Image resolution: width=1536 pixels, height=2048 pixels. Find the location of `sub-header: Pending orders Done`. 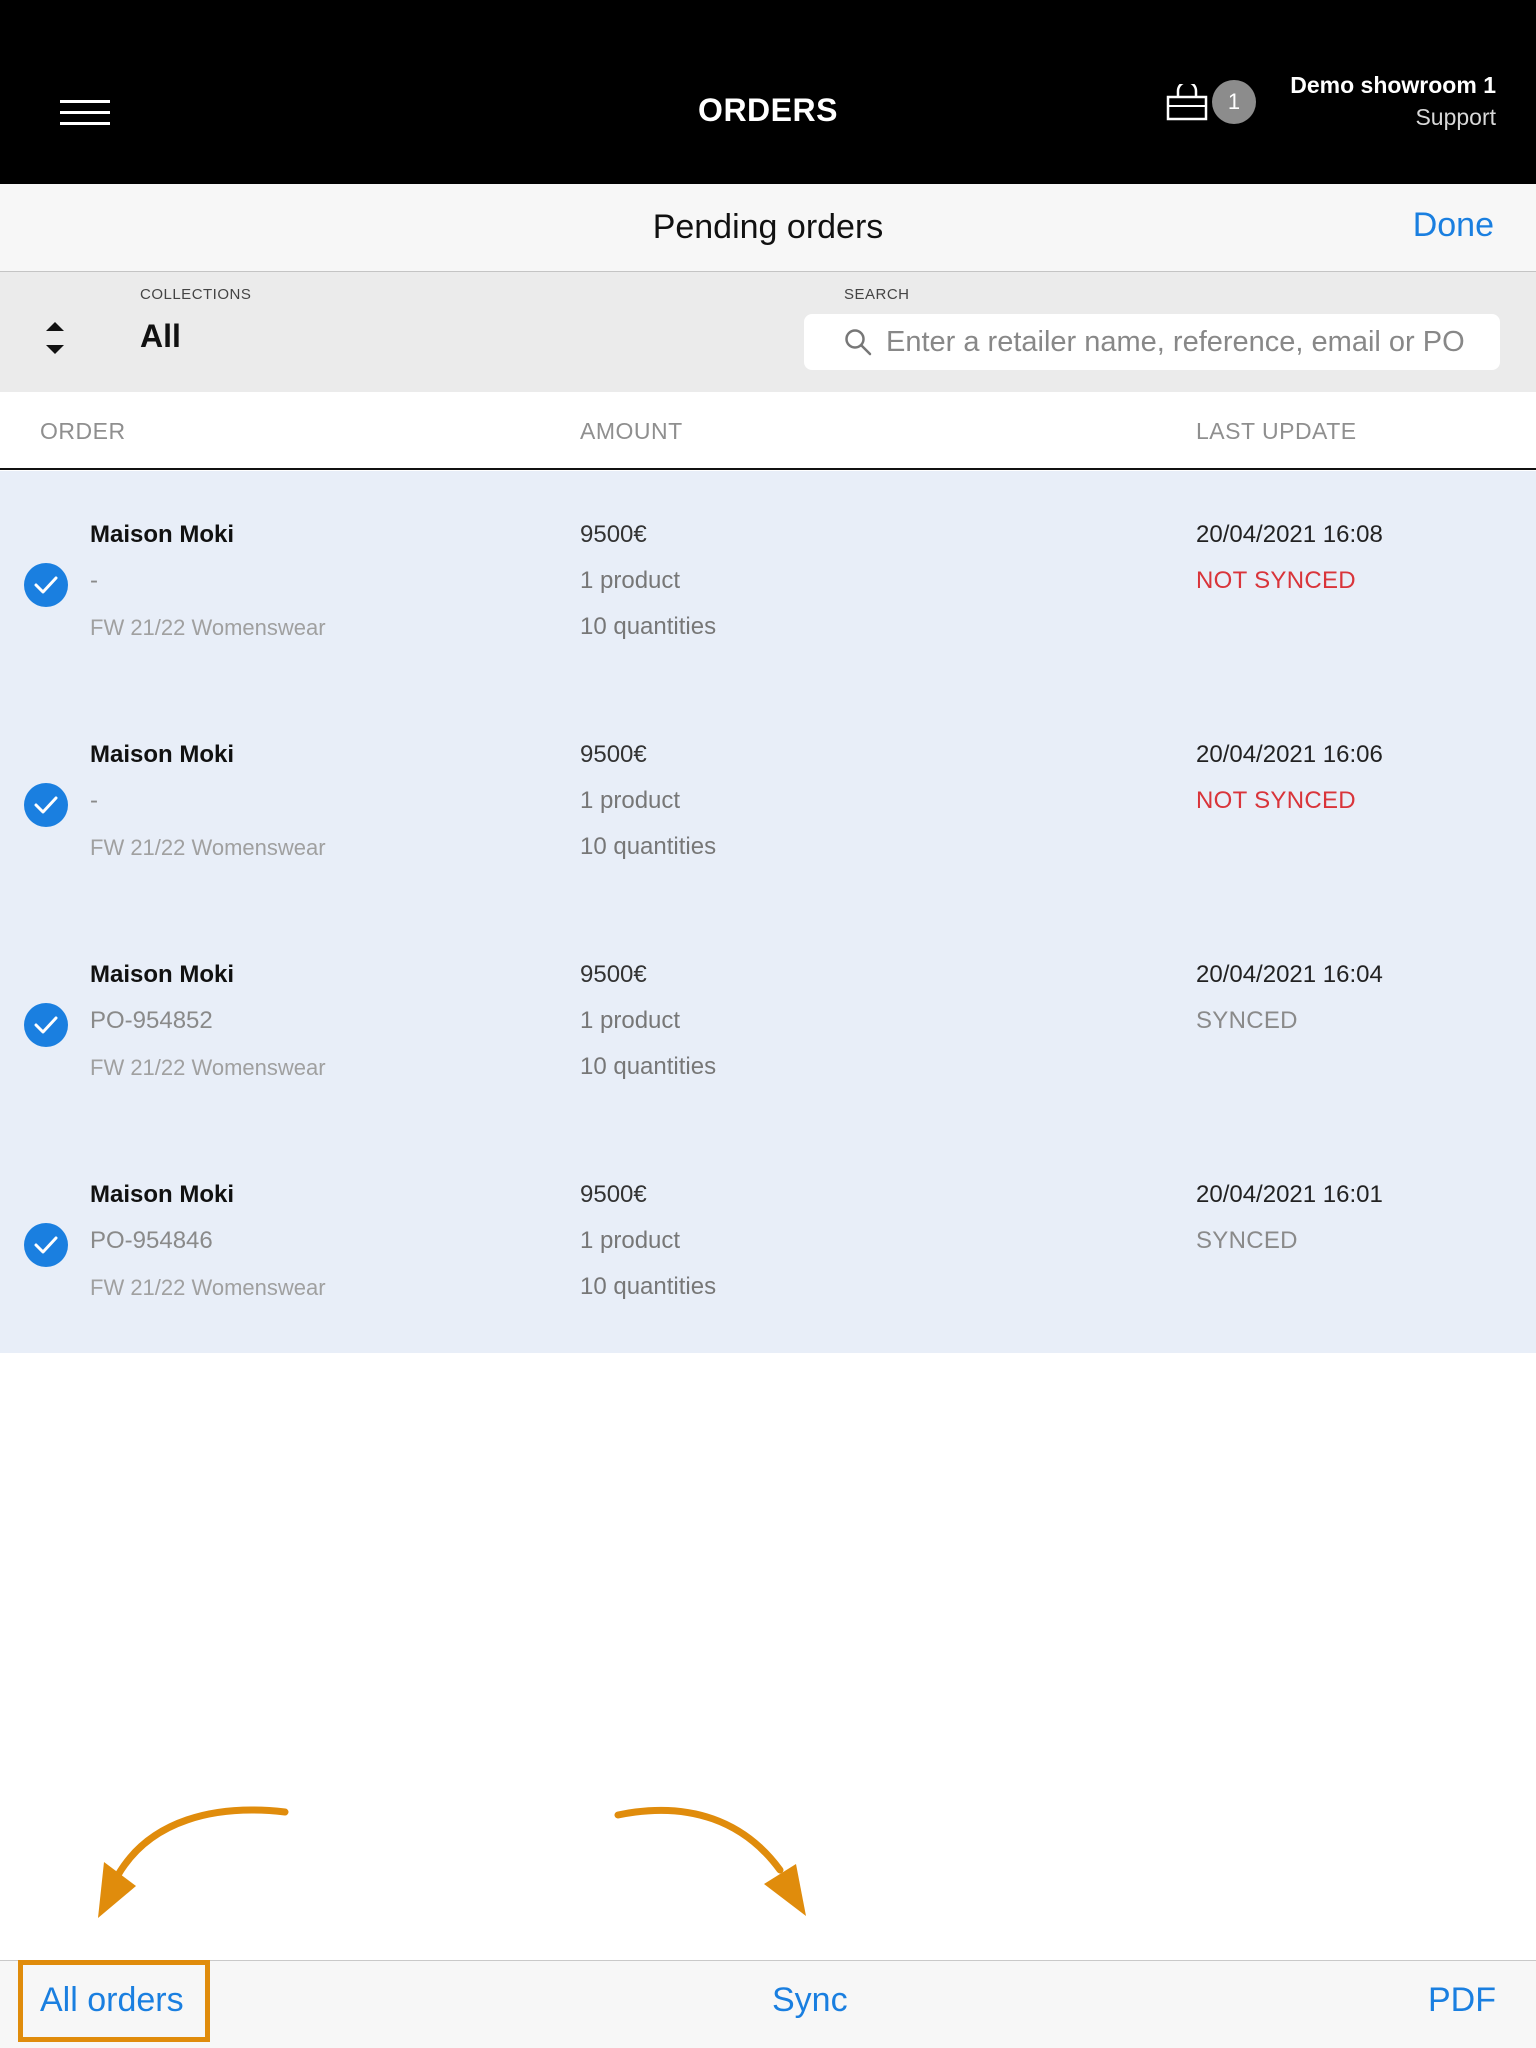

sub-header: Pending orders Done is located at coordinates (768, 228).